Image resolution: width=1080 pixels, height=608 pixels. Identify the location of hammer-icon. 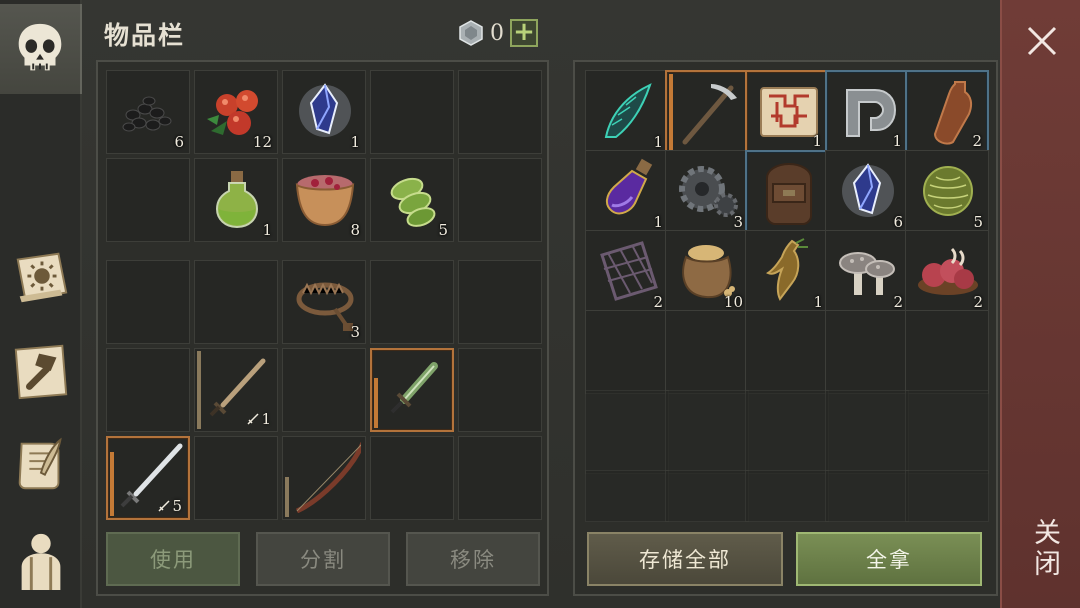
(41, 372).